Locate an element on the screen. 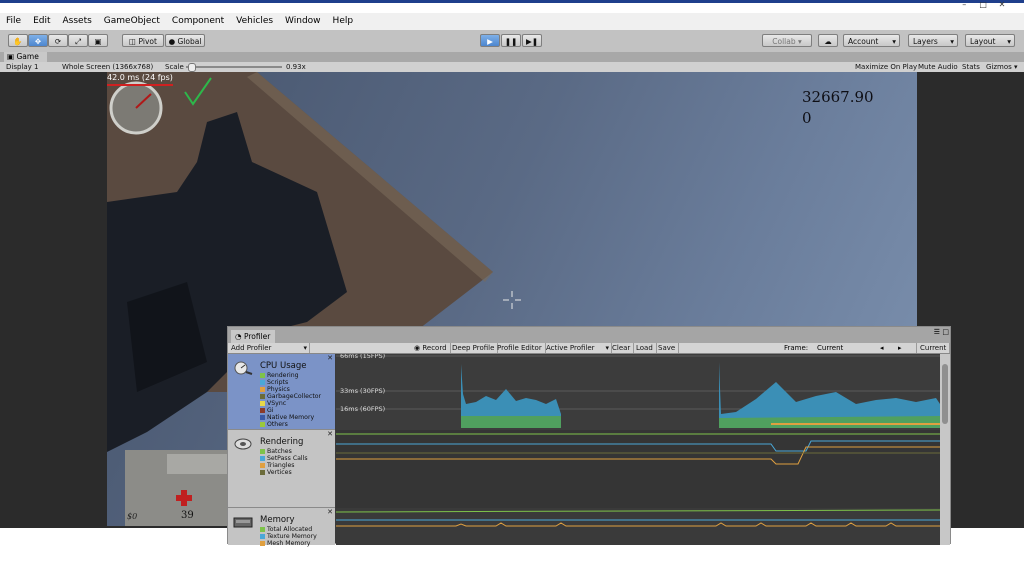  scale-label: Scale is located at coordinates (174, 67).